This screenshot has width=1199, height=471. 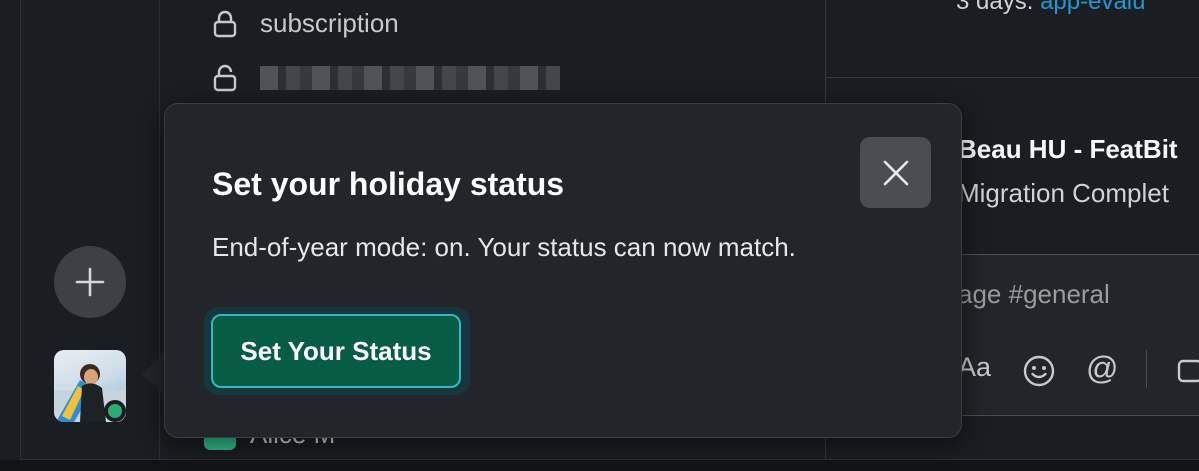 I want to click on close-button, so click(x=895, y=172).